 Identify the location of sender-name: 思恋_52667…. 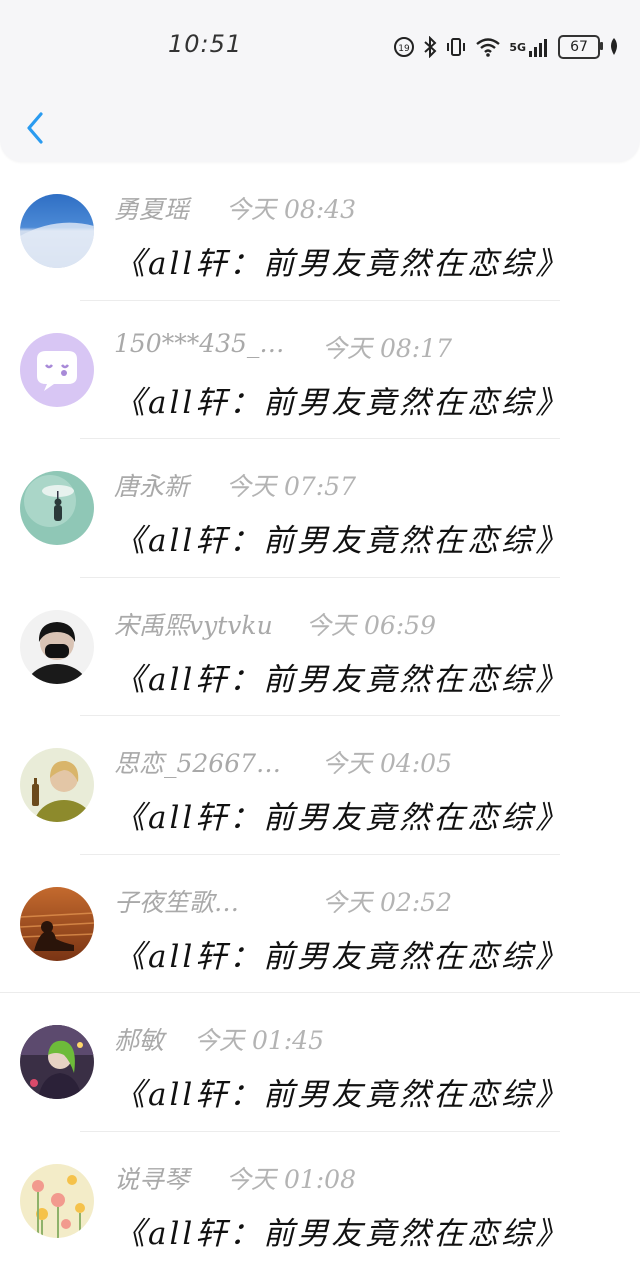
(198, 763).